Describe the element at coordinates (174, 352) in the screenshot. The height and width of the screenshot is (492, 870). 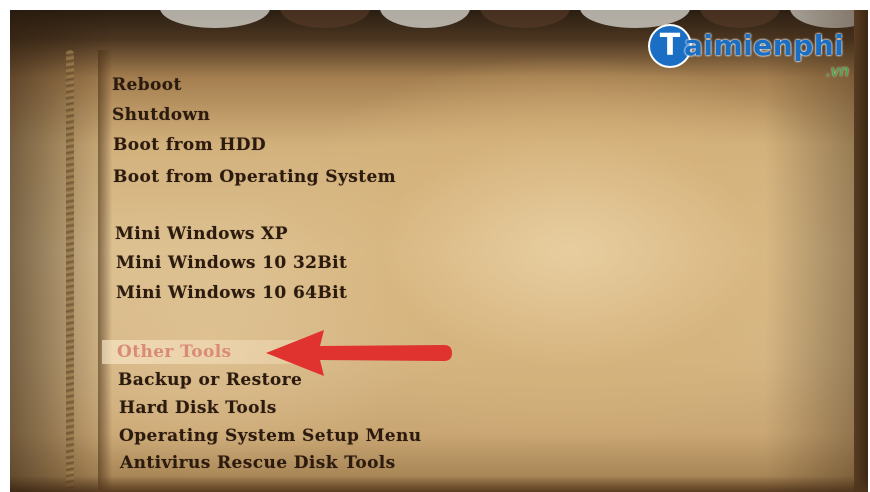
I see `menu-item-other-tools: Other Tools` at that location.